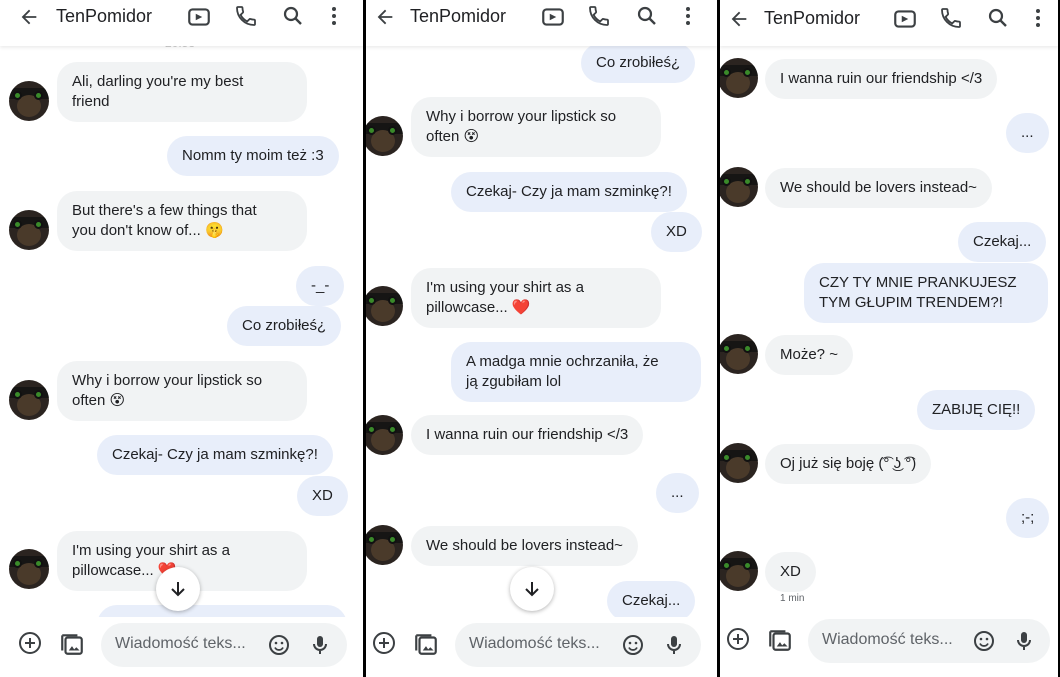 Image resolution: width=1060 pixels, height=677 pixels. I want to click on message-bubble-outgoing: Nomm ty moim też :3, so click(253, 156).